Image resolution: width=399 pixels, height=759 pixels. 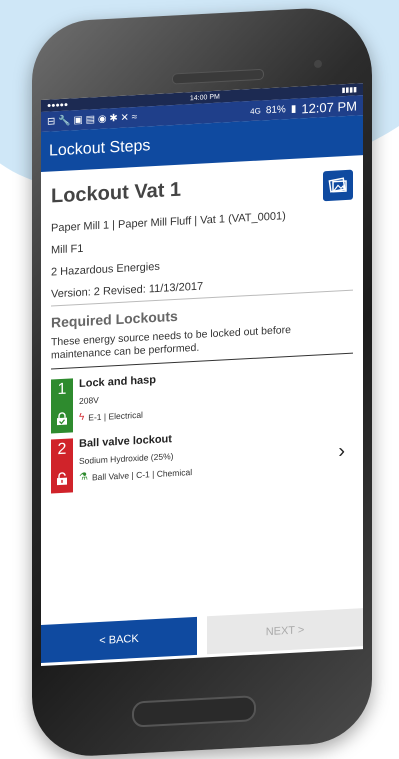 What do you see at coordinates (142, 474) in the screenshot?
I see `lockout-energy: Ball Valve | C-1 | Chemical` at bounding box center [142, 474].